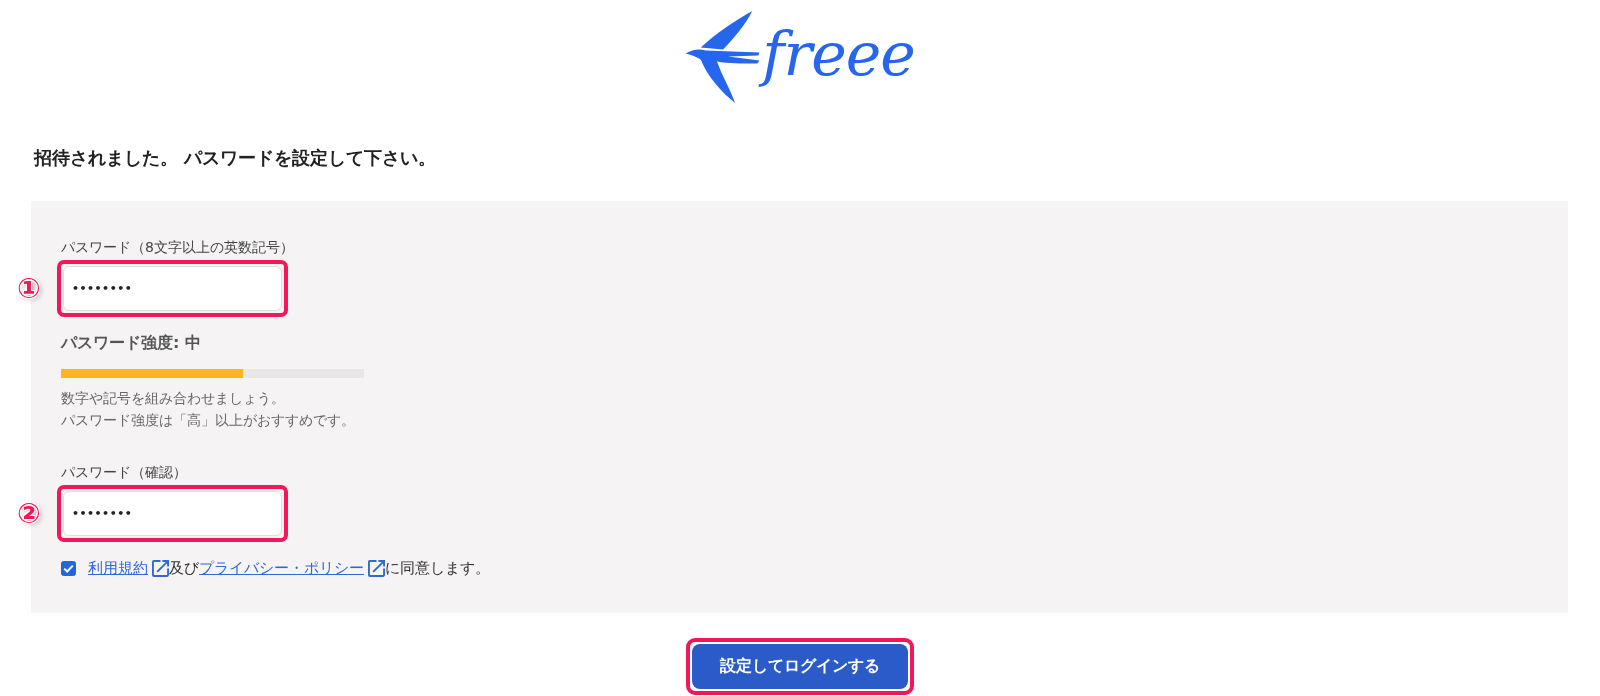 The height and width of the screenshot is (696, 1600). Describe the element at coordinates (29, 288) in the screenshot. I see `step-marker: ①` at that location.